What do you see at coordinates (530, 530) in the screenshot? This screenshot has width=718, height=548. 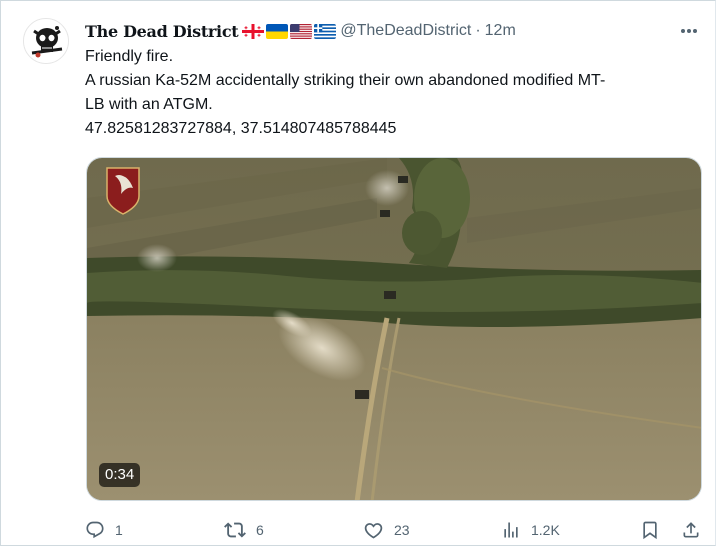 I see `views-button: 1.2K` at bounding box center [530, 530].